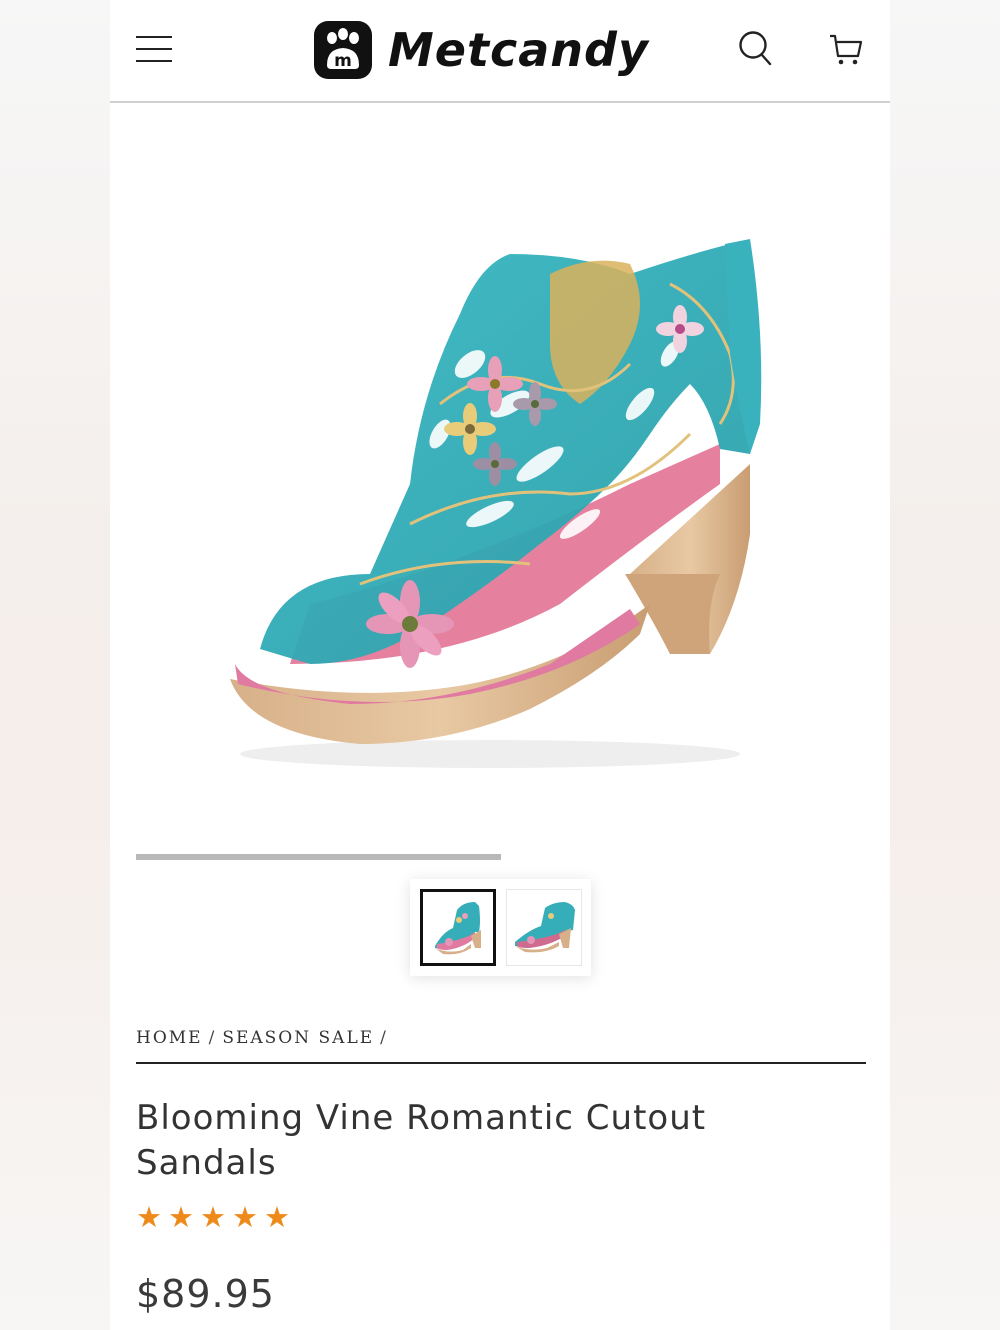 The image size is (1000, 1330). Describe the element at coordinates (945, 665) in the screenshot. I see `page-backdrop-right` at that location.